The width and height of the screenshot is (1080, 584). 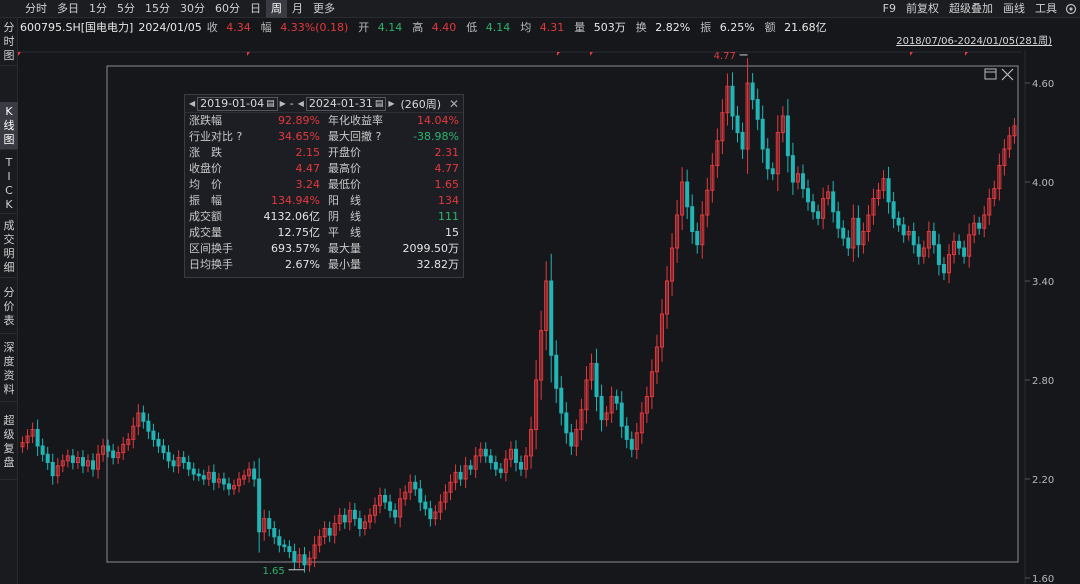 What do you see at coordinates (805, 27) in the screenshot?
I see `amount-value: 21.68亿` at bounding box center [805, 27].